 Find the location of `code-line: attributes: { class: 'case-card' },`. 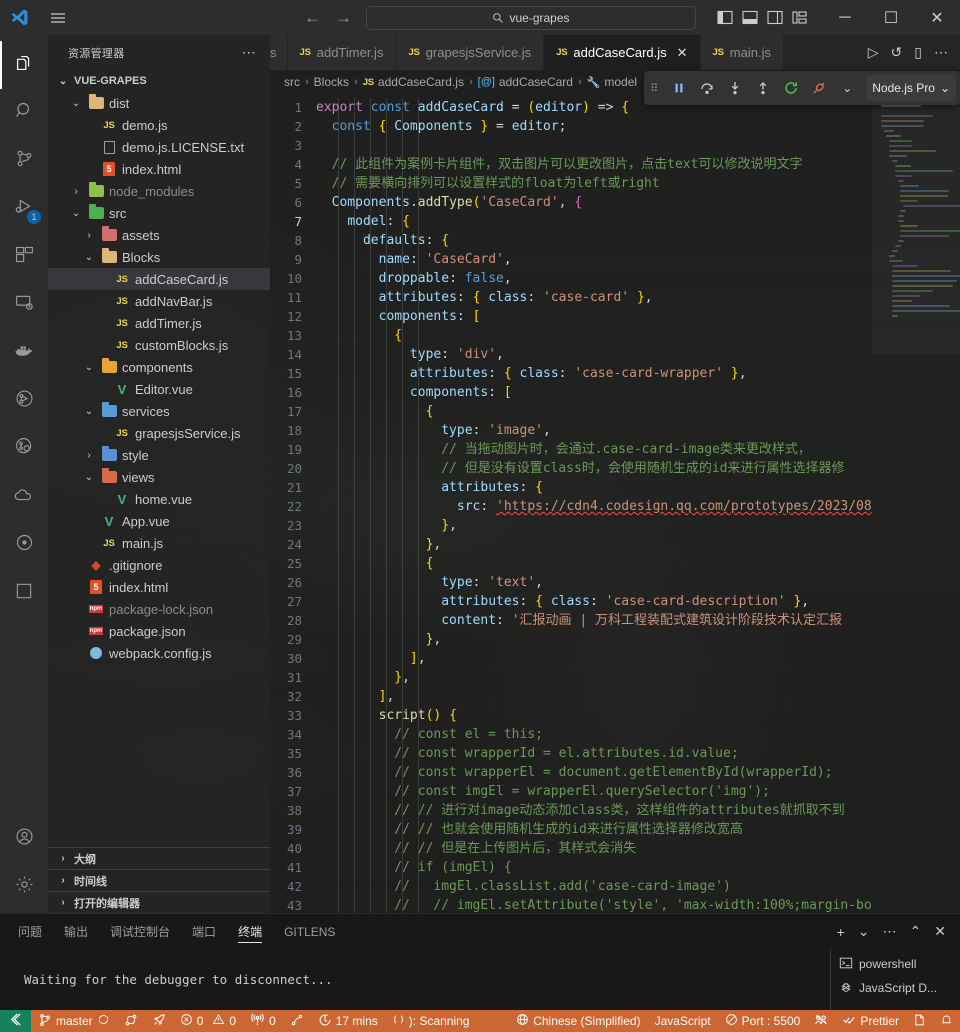

code-line: attributes: { class: 'case-card' }, is located at coordinates (594, 297).